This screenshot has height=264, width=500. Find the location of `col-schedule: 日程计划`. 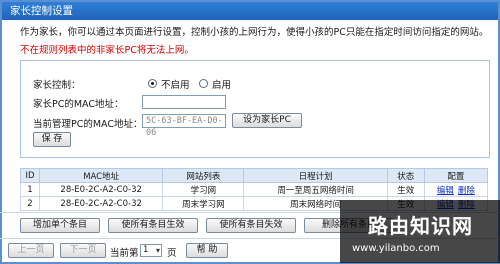

col-schedule: 日程计划 is located at coordinates (315, 175).